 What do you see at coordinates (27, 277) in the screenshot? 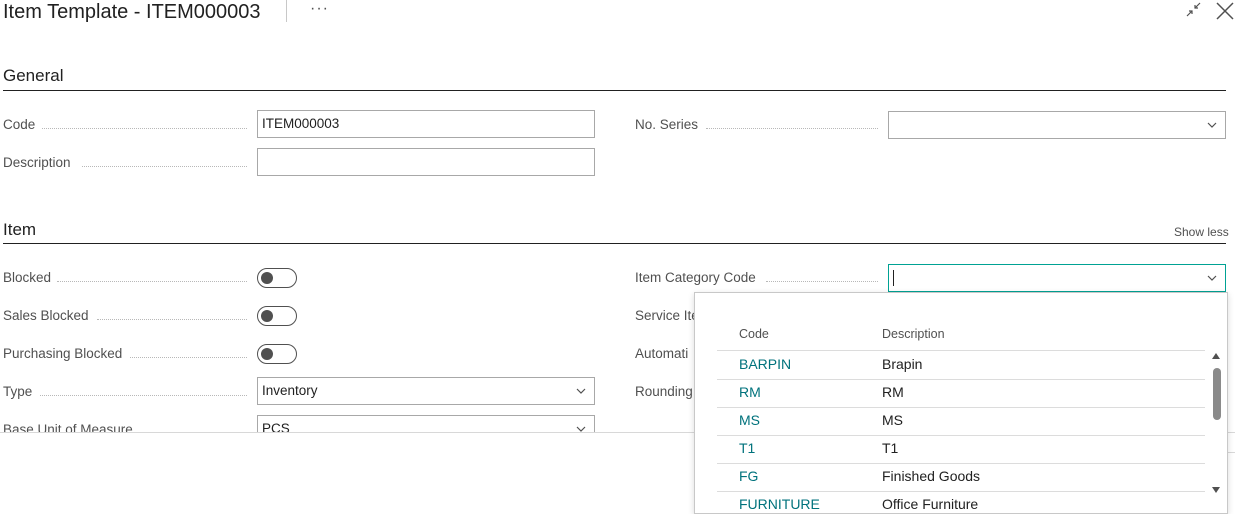
I see `blocked-label: Blocked` at bounding box center [27, 277].